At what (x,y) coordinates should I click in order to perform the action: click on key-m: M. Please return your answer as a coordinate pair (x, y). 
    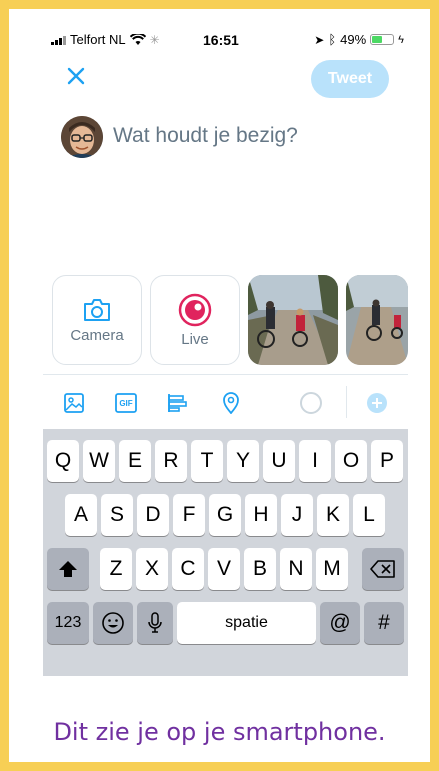
    Looking at the image, I should click on (332, 569).